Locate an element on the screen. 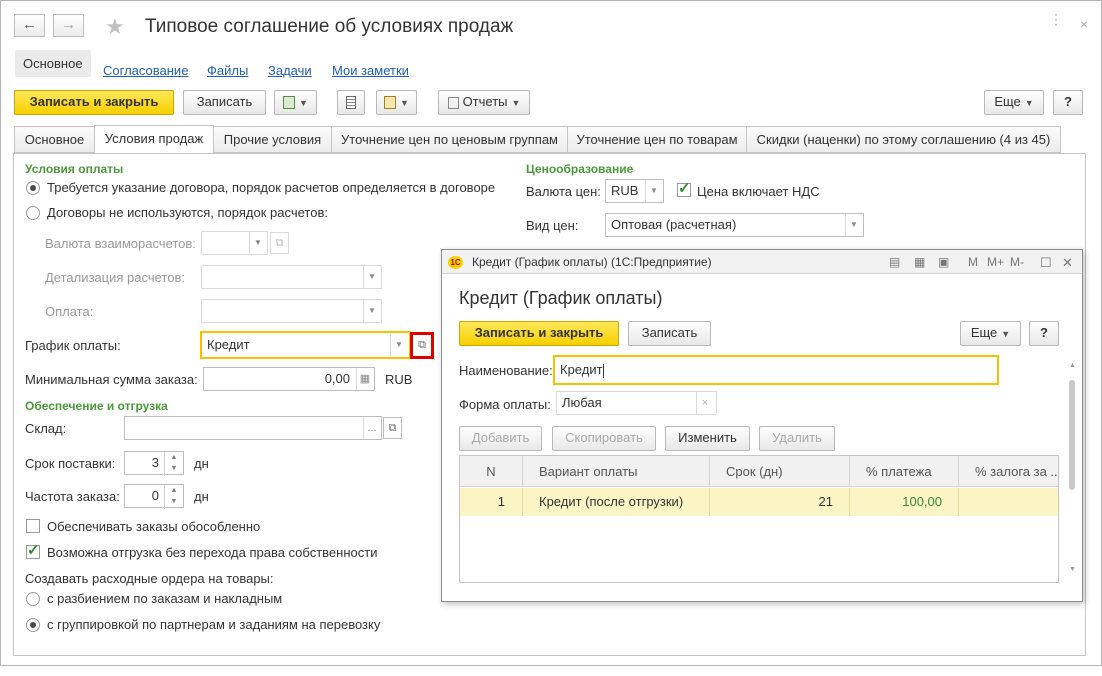 The width and height of the screenshot is (1102, 676). name-field: Кредит is located at coordinates (776, 370).